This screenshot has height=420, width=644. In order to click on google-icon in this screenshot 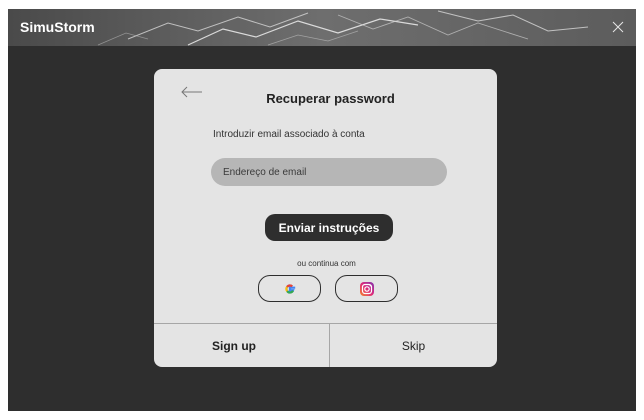, I will do `click(289, 288)`.